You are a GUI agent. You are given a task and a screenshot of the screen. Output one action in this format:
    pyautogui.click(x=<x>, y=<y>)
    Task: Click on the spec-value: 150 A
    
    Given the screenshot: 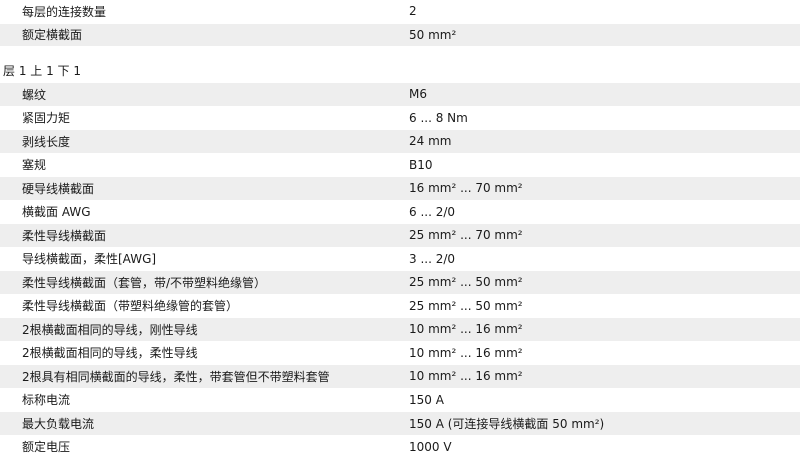 What is the action you would take?
    pyautogui.click(x=426, y=399)
    